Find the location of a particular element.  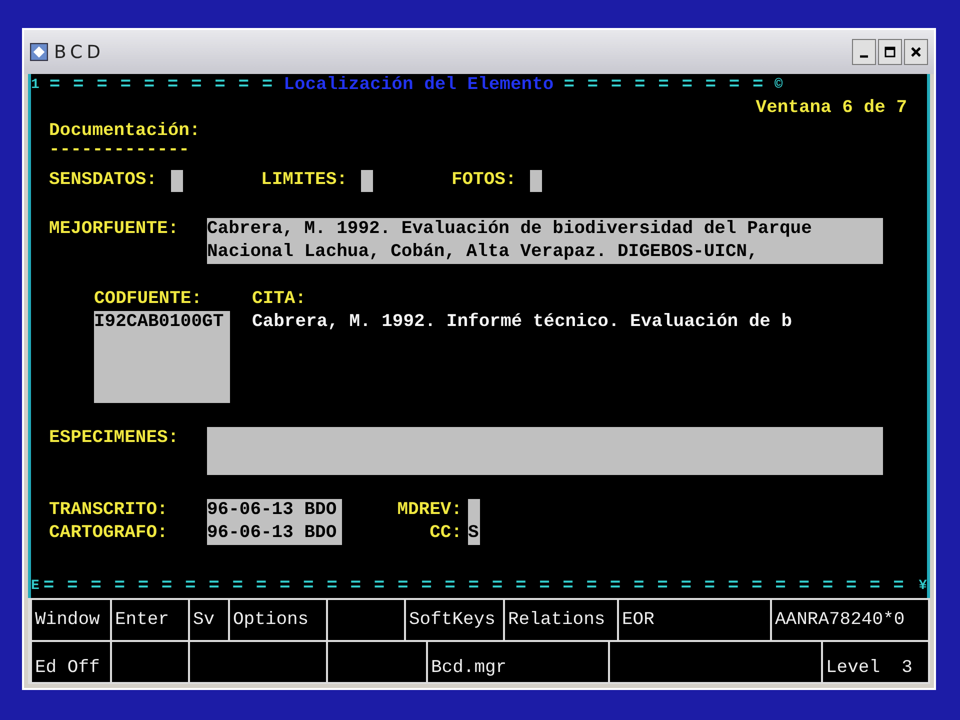

text-field is located at coordinates (474, 510).